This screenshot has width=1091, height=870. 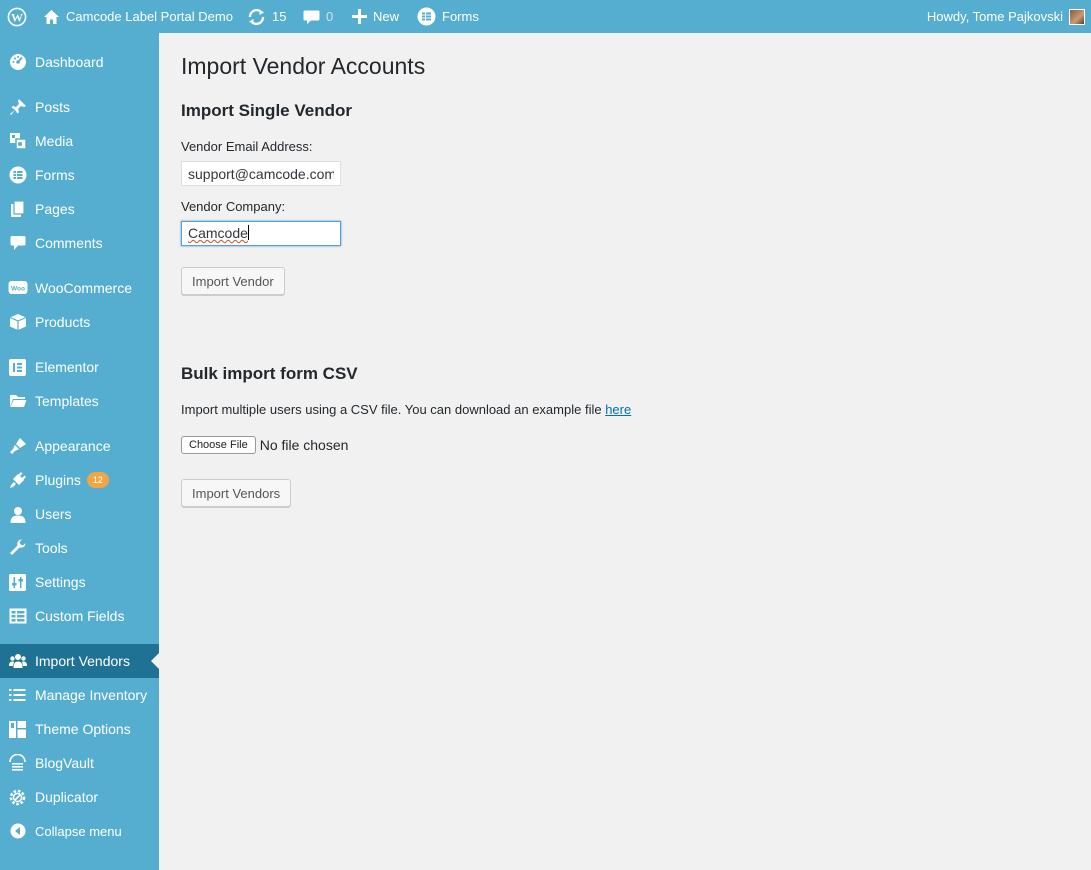 I want to click on sidebar-item-import-vendors: Import Vendors, so click(x=79, y=661).